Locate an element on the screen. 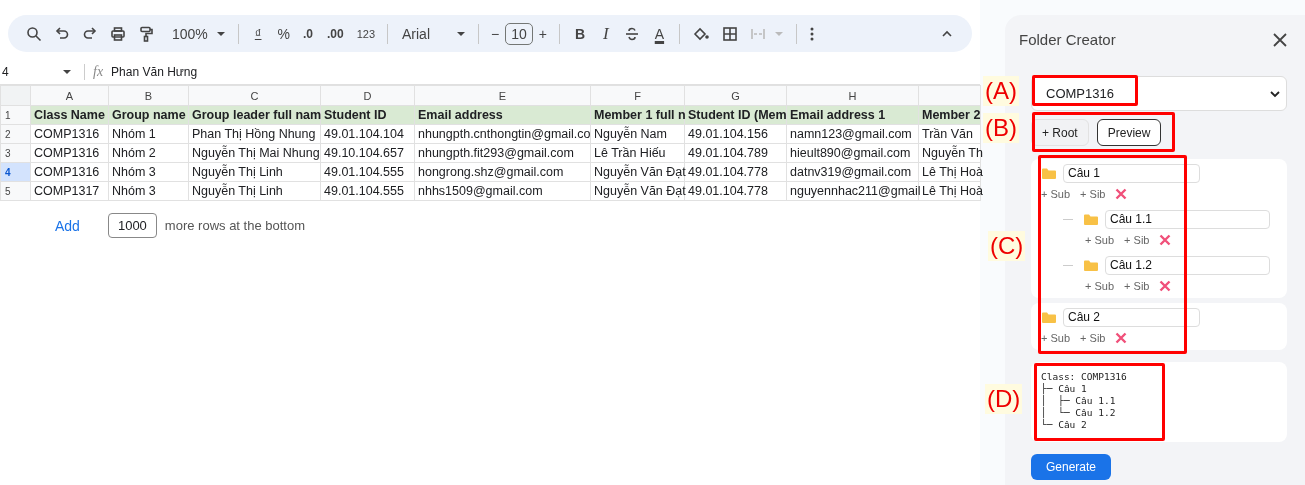 The height and width of the screenshot is (485, 1305). chevron-down-icon is located at coordinates (1275, 93).